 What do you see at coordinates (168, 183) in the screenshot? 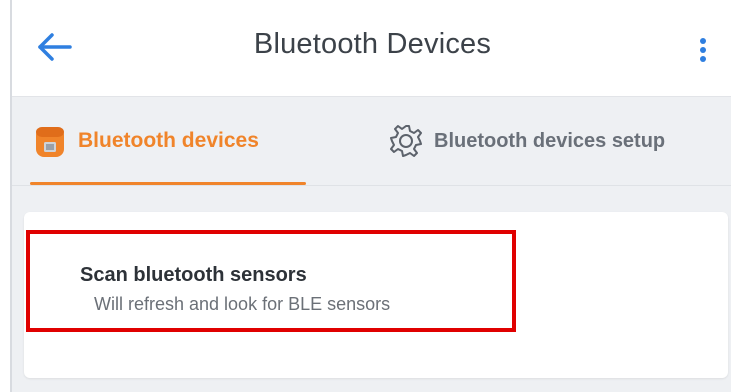
I see `active-tab-indicator` at bounding box center [168, 183].